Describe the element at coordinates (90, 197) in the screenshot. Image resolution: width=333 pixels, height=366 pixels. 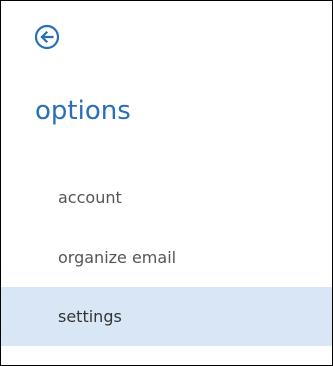
I see `menu-item-label: account` at that location.